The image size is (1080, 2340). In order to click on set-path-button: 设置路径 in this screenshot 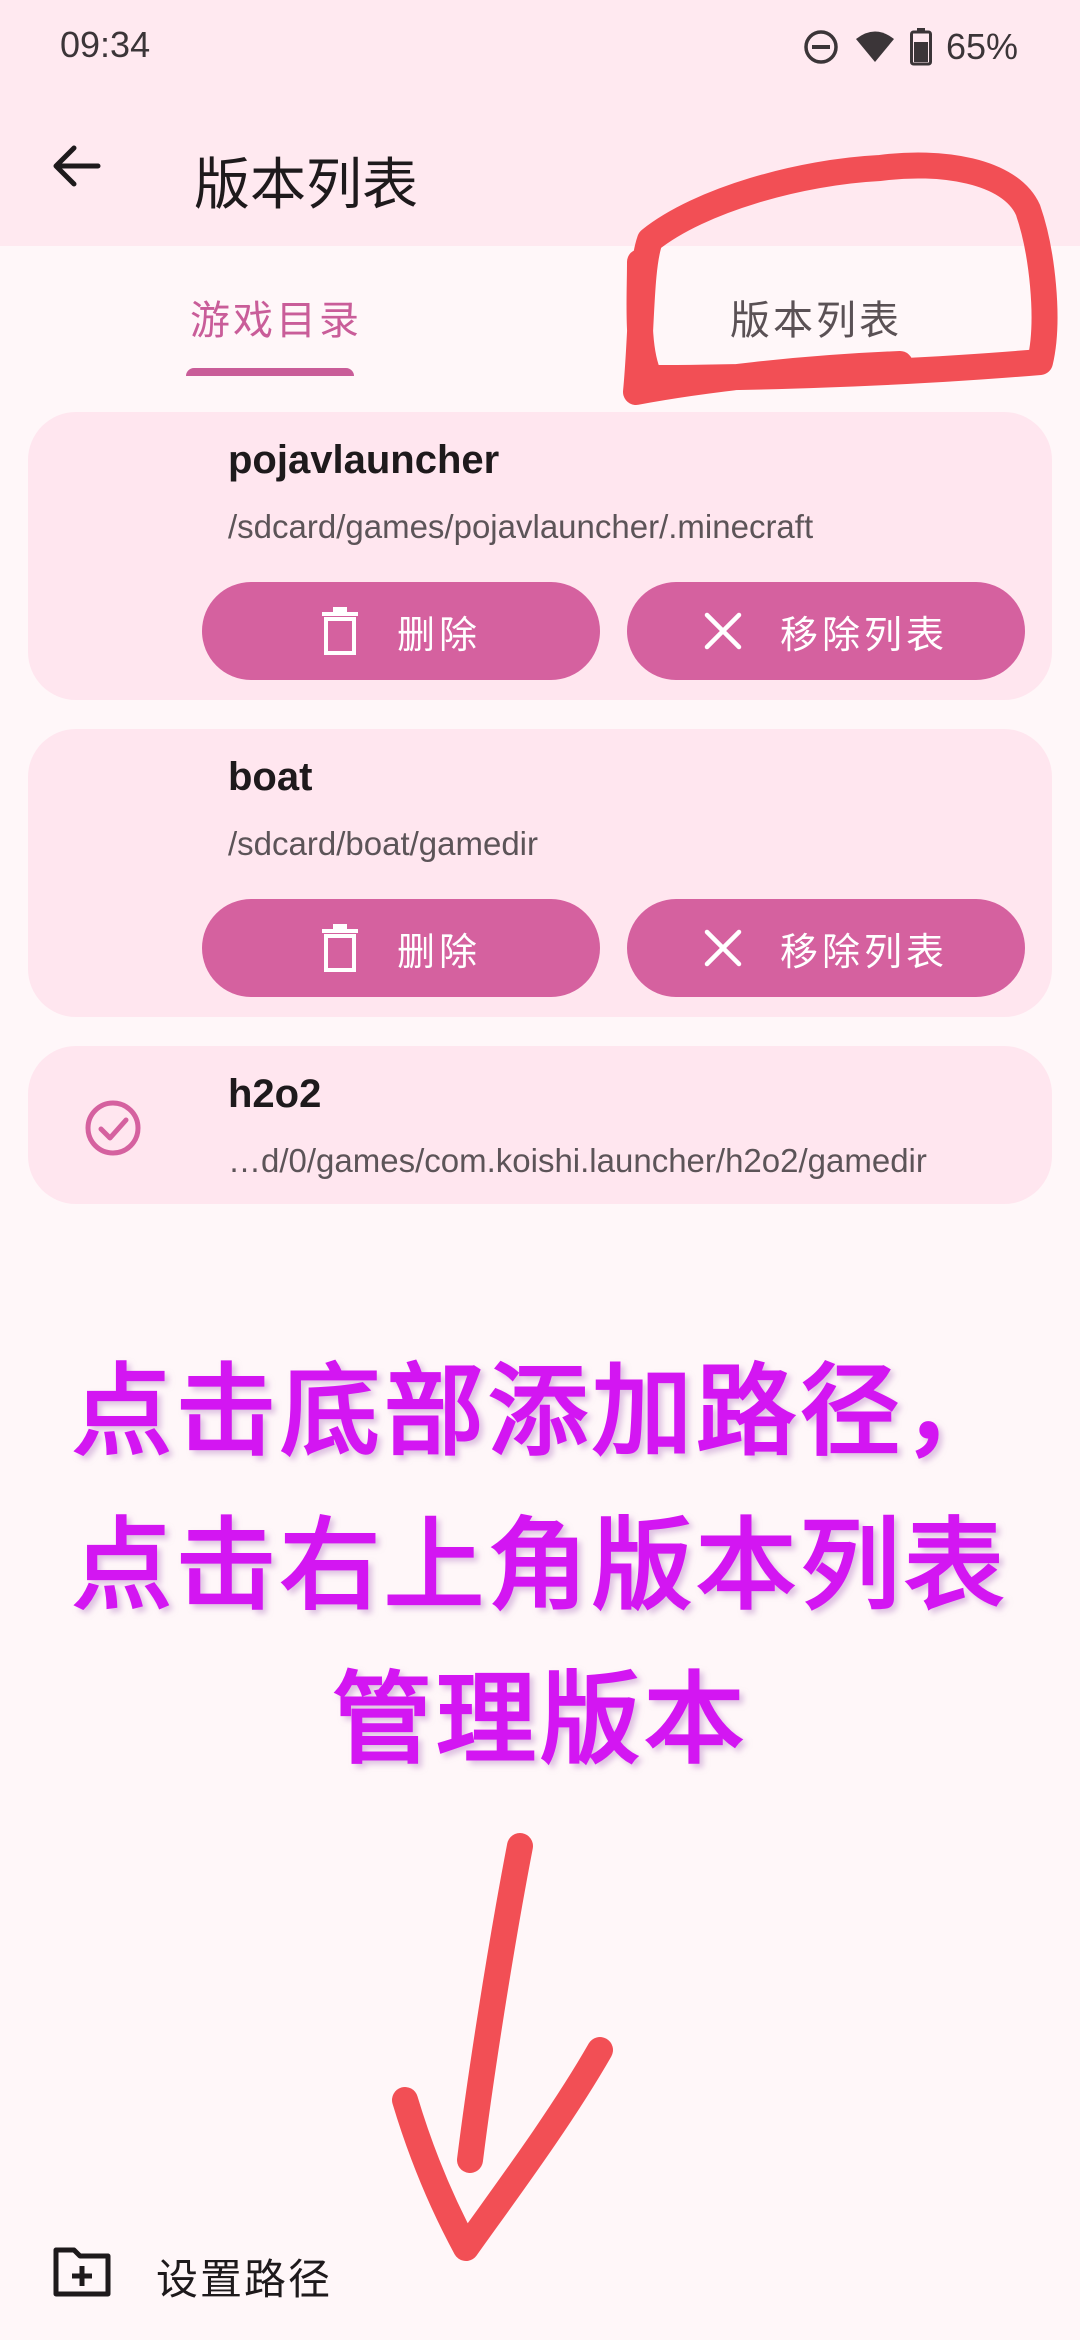, I will do `click(270, 2275)`.